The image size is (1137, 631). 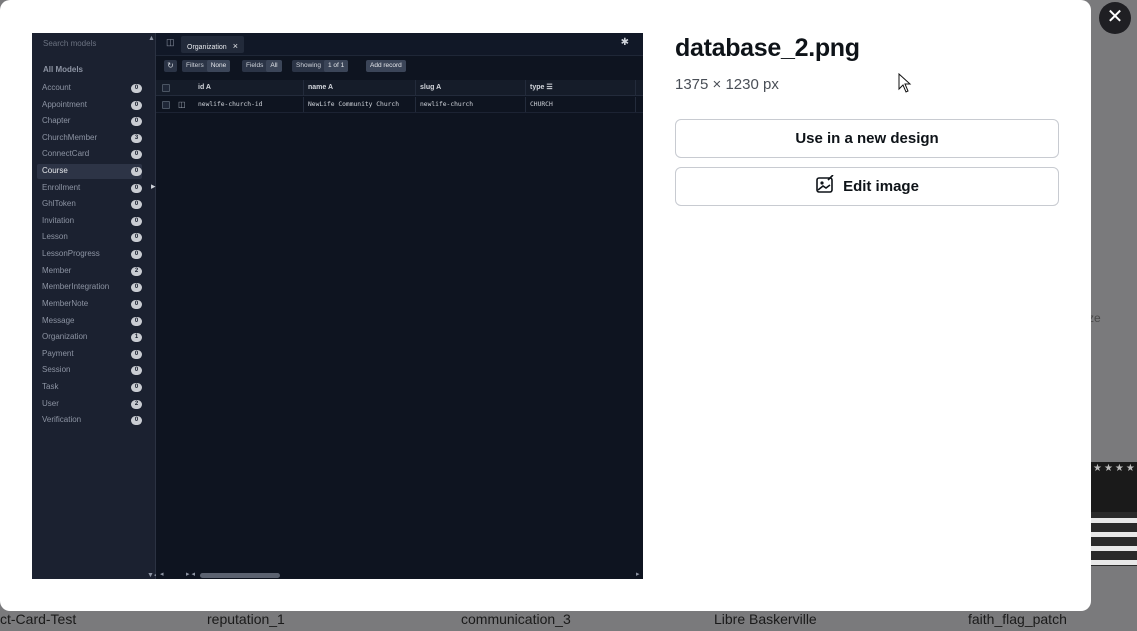 What do you see at coordinates (471, 87) in the screenshot?
I see `column-header: slug A` at bounding box center [471, 87].